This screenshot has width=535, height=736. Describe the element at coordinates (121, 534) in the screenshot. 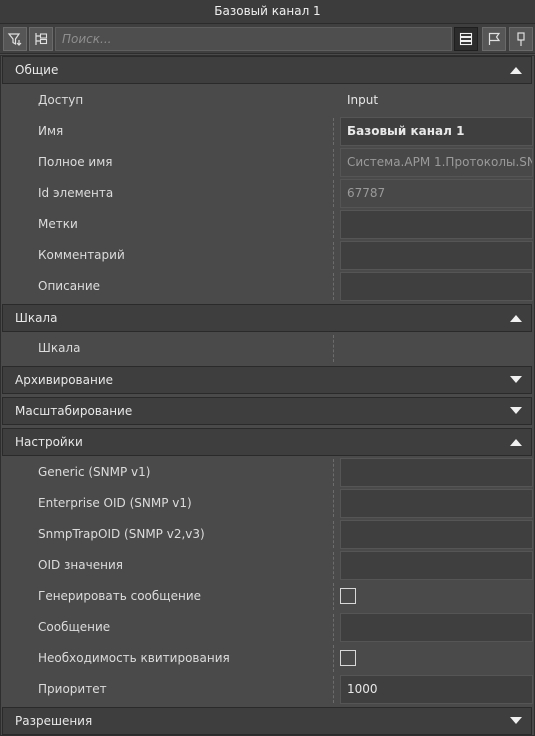

I see `property-label: SnmpTrapOID (SNMP v2,v3)` at that location.